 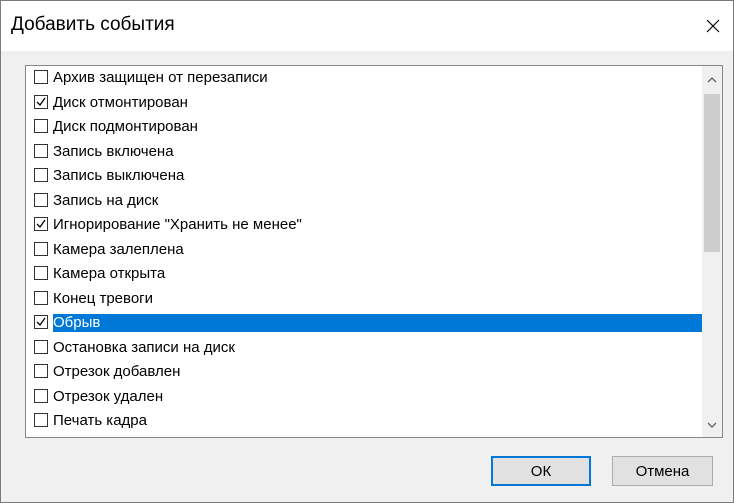 I want to click on list-item: Конец тревоги, so click(x=364, y=299).